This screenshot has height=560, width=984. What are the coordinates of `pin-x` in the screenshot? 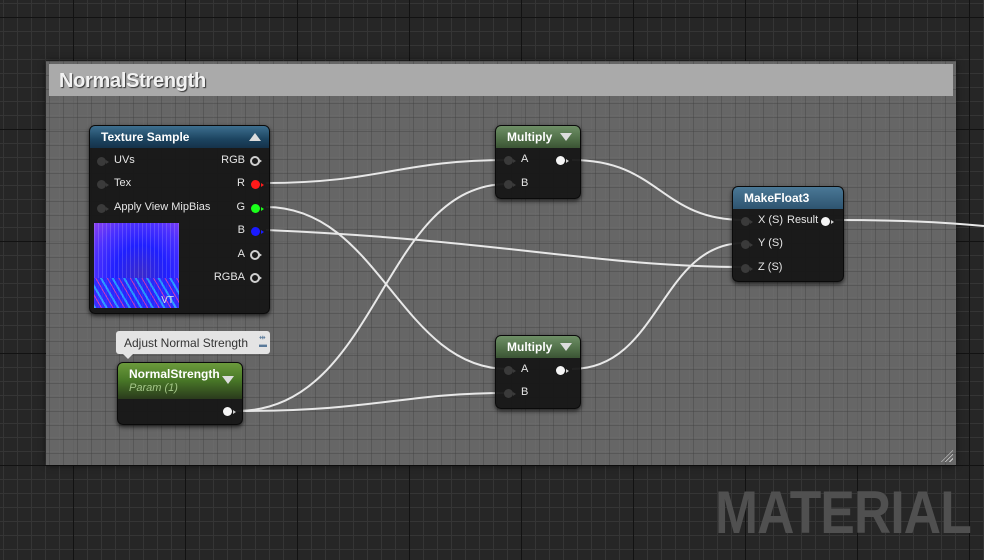 It's located at (747, 221).